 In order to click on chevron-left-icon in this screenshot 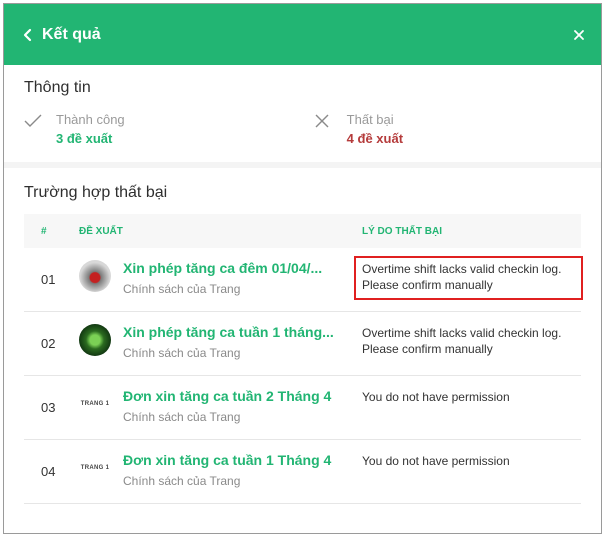, I will do `click(27, 34)`.